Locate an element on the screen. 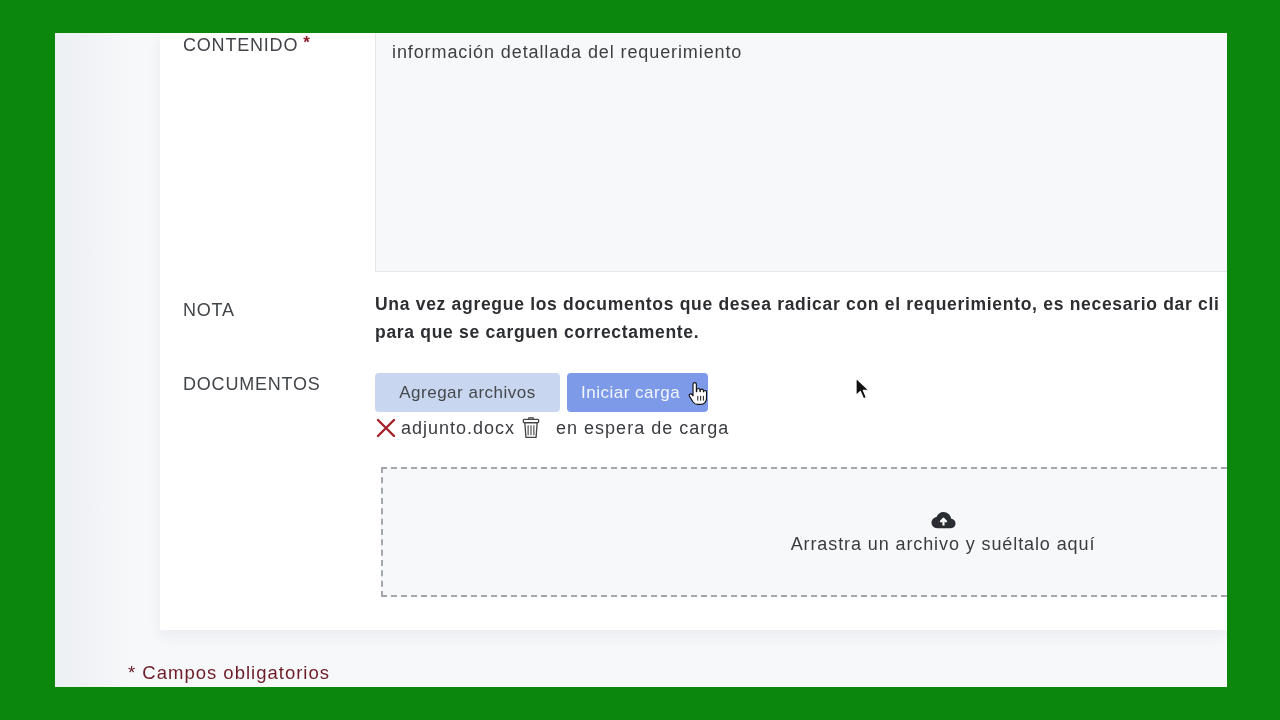  file-dropzone: Arrastra un archivo y suéltalo aquí is located at coordinates (804, 532).